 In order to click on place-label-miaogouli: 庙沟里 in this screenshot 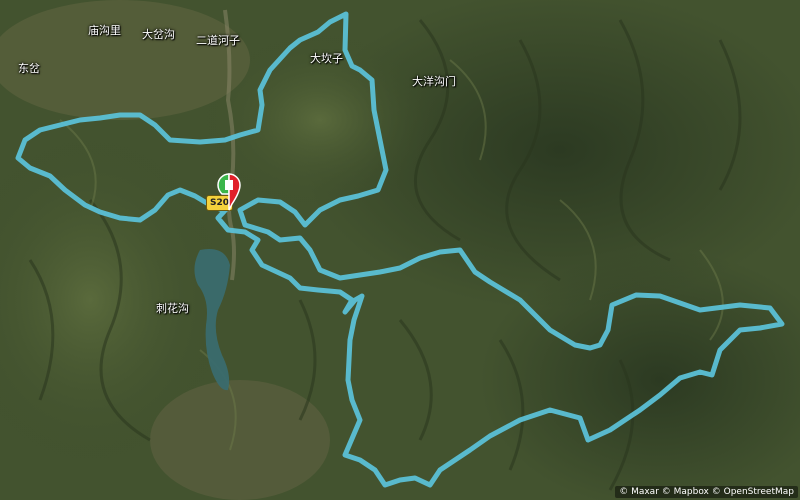, I will do `click(104, 30)`.